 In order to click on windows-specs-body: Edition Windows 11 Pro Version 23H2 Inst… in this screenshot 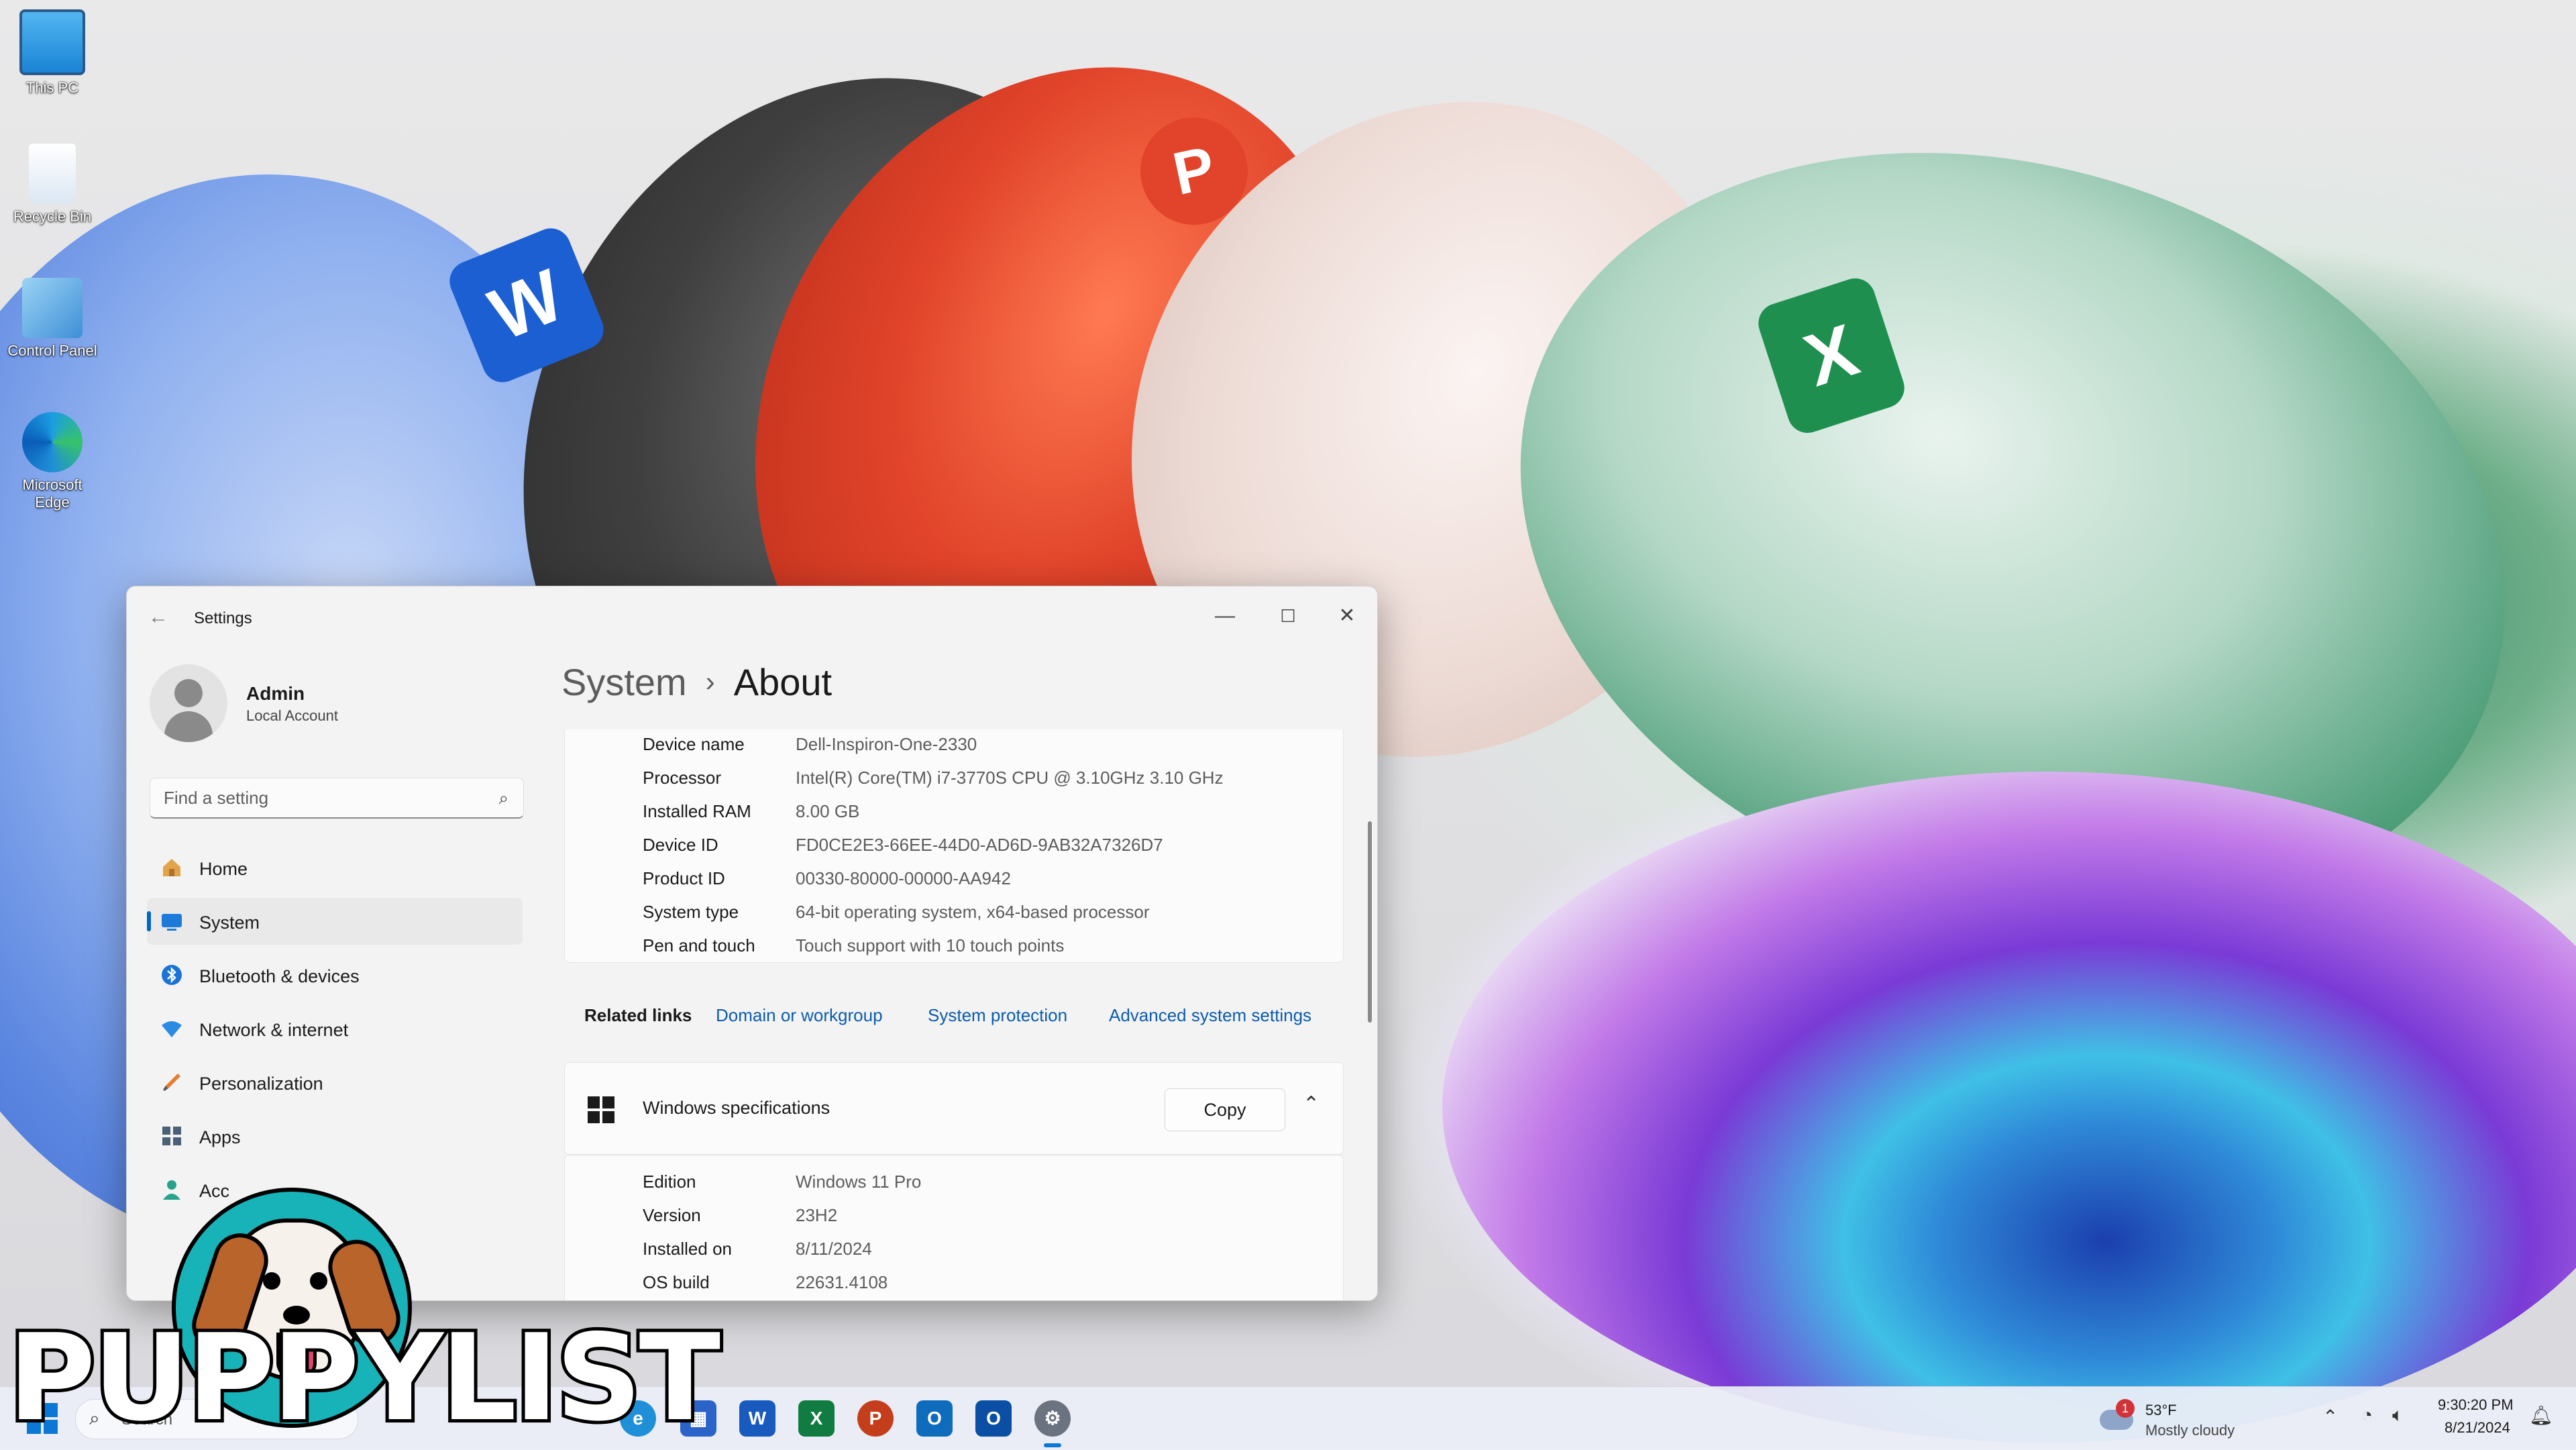, I will do `click(954, 1227)`.